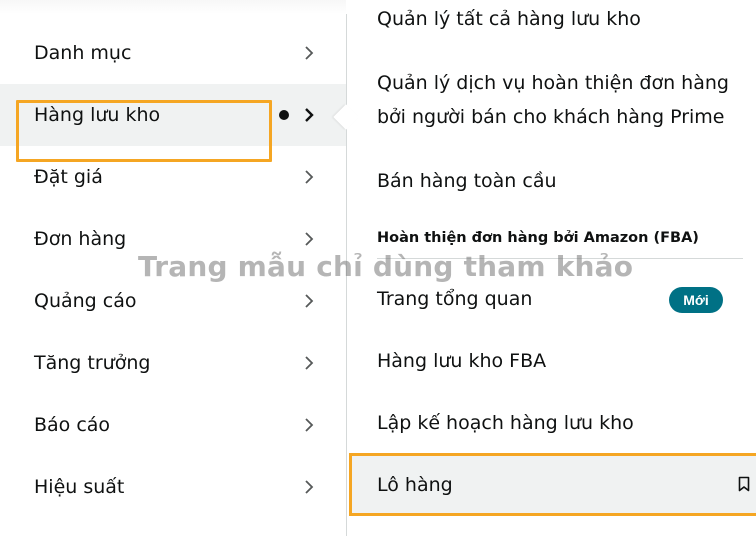  Describe the element at coordinates (92, 363) in the screenshot. I see `left-menu-item-label: Tăng trưởng` at that location.